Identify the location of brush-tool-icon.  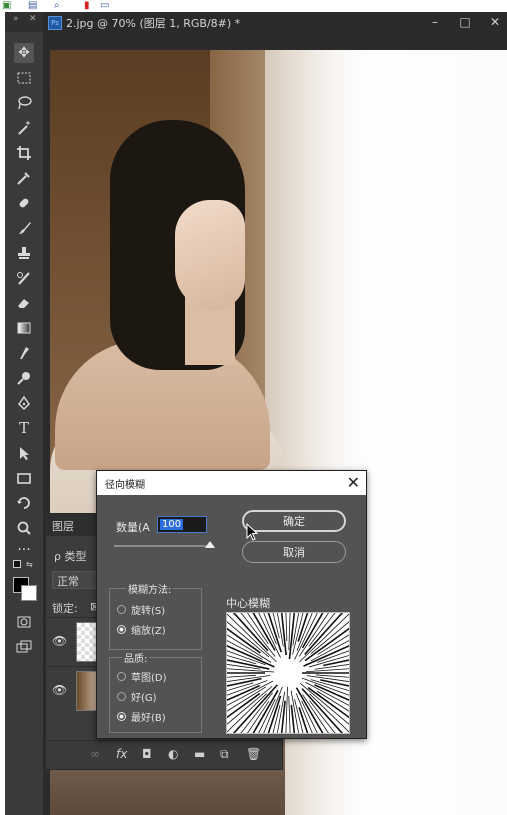
(24, 228).